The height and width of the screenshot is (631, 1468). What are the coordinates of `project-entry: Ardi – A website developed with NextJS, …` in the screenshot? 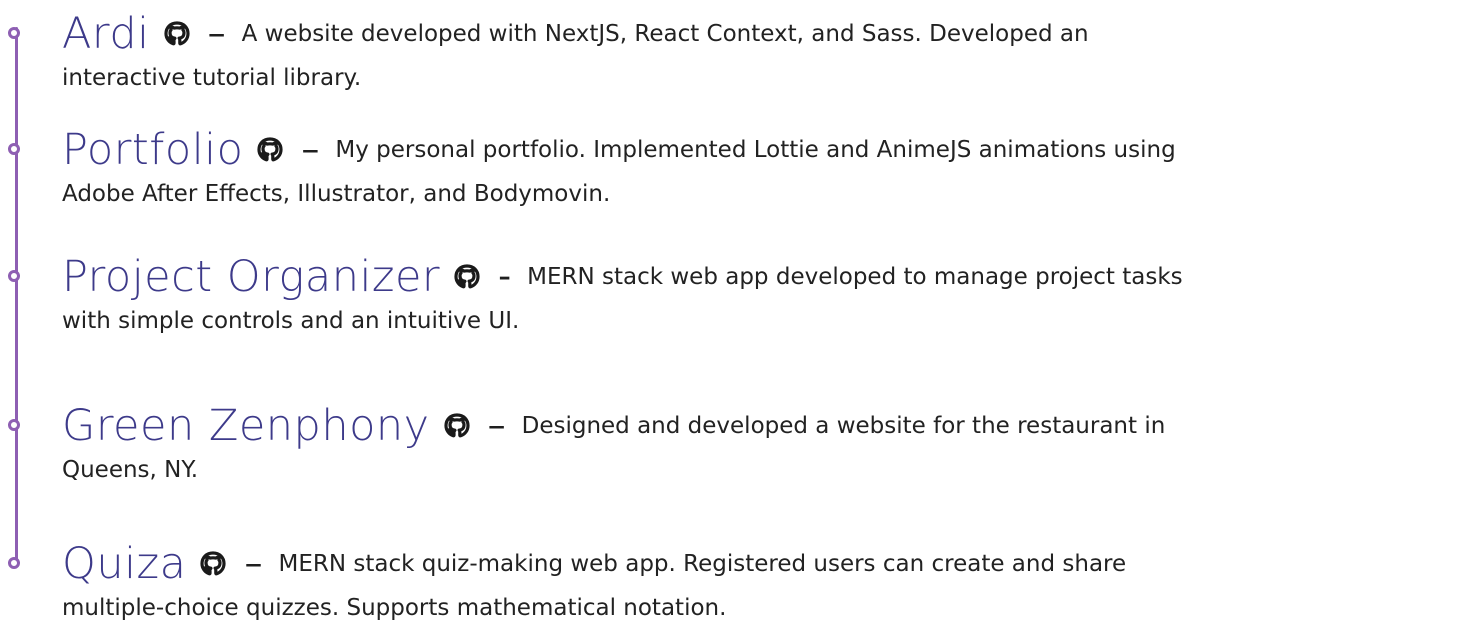 It's located at (759, 49).